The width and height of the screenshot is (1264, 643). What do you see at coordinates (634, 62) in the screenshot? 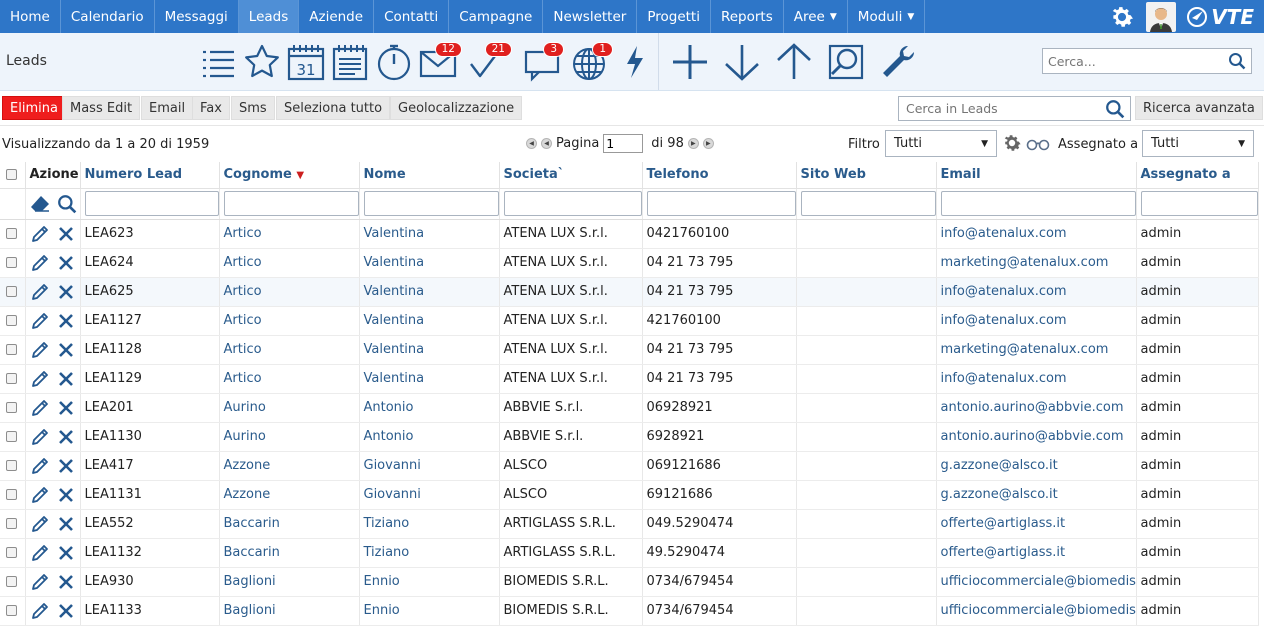
I see `lightning-icon` at bounding box center [634, 62].